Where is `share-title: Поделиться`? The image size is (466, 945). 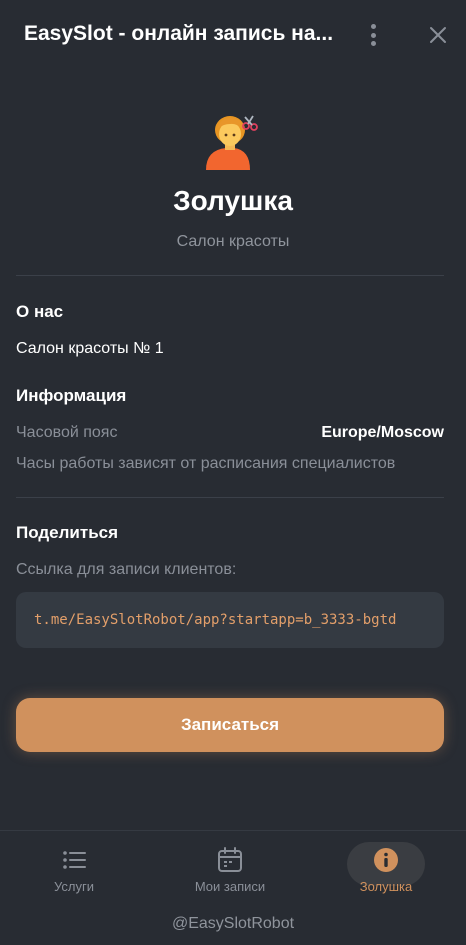
share-title: Поделиться is located at coordinates (67, 532).